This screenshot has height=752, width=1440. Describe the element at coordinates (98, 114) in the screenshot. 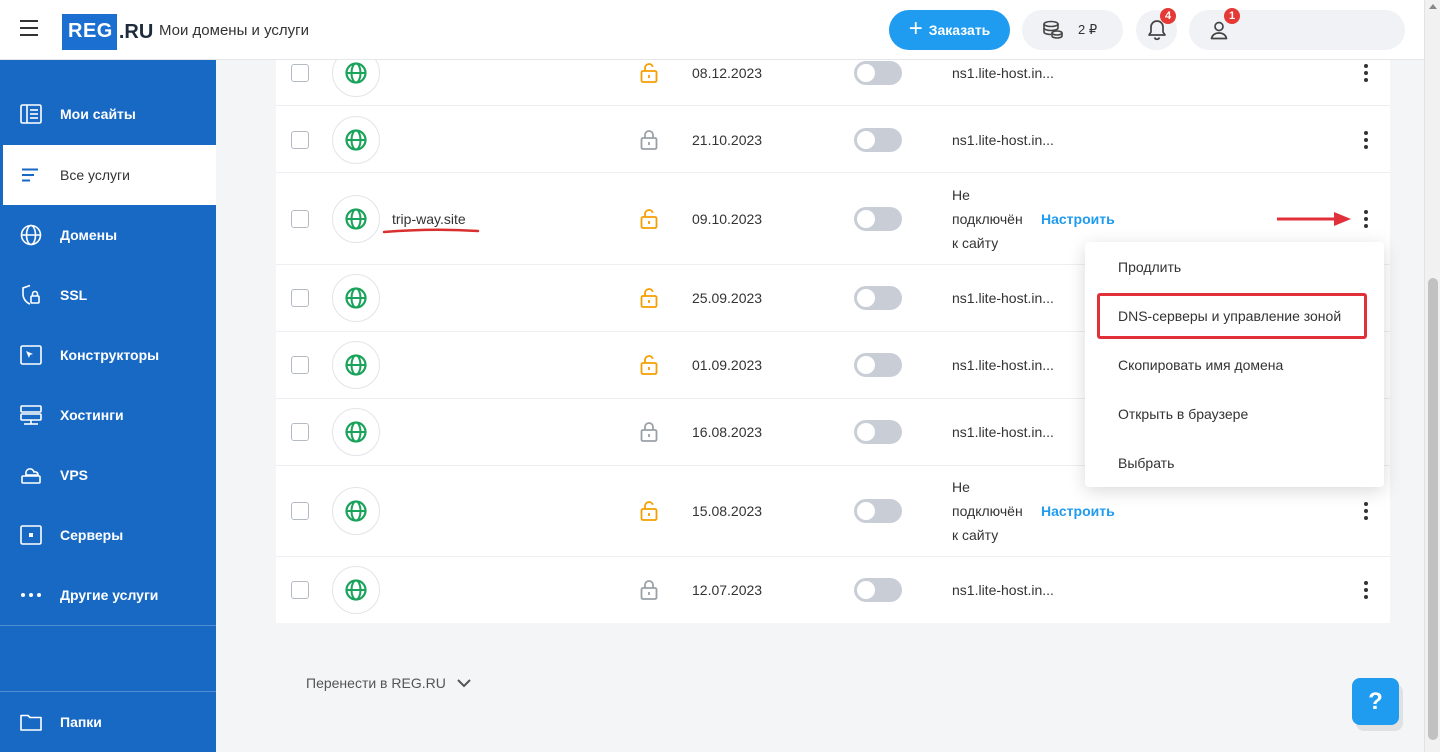

I see `sidebar-item-label: Мои сайты` at that location.